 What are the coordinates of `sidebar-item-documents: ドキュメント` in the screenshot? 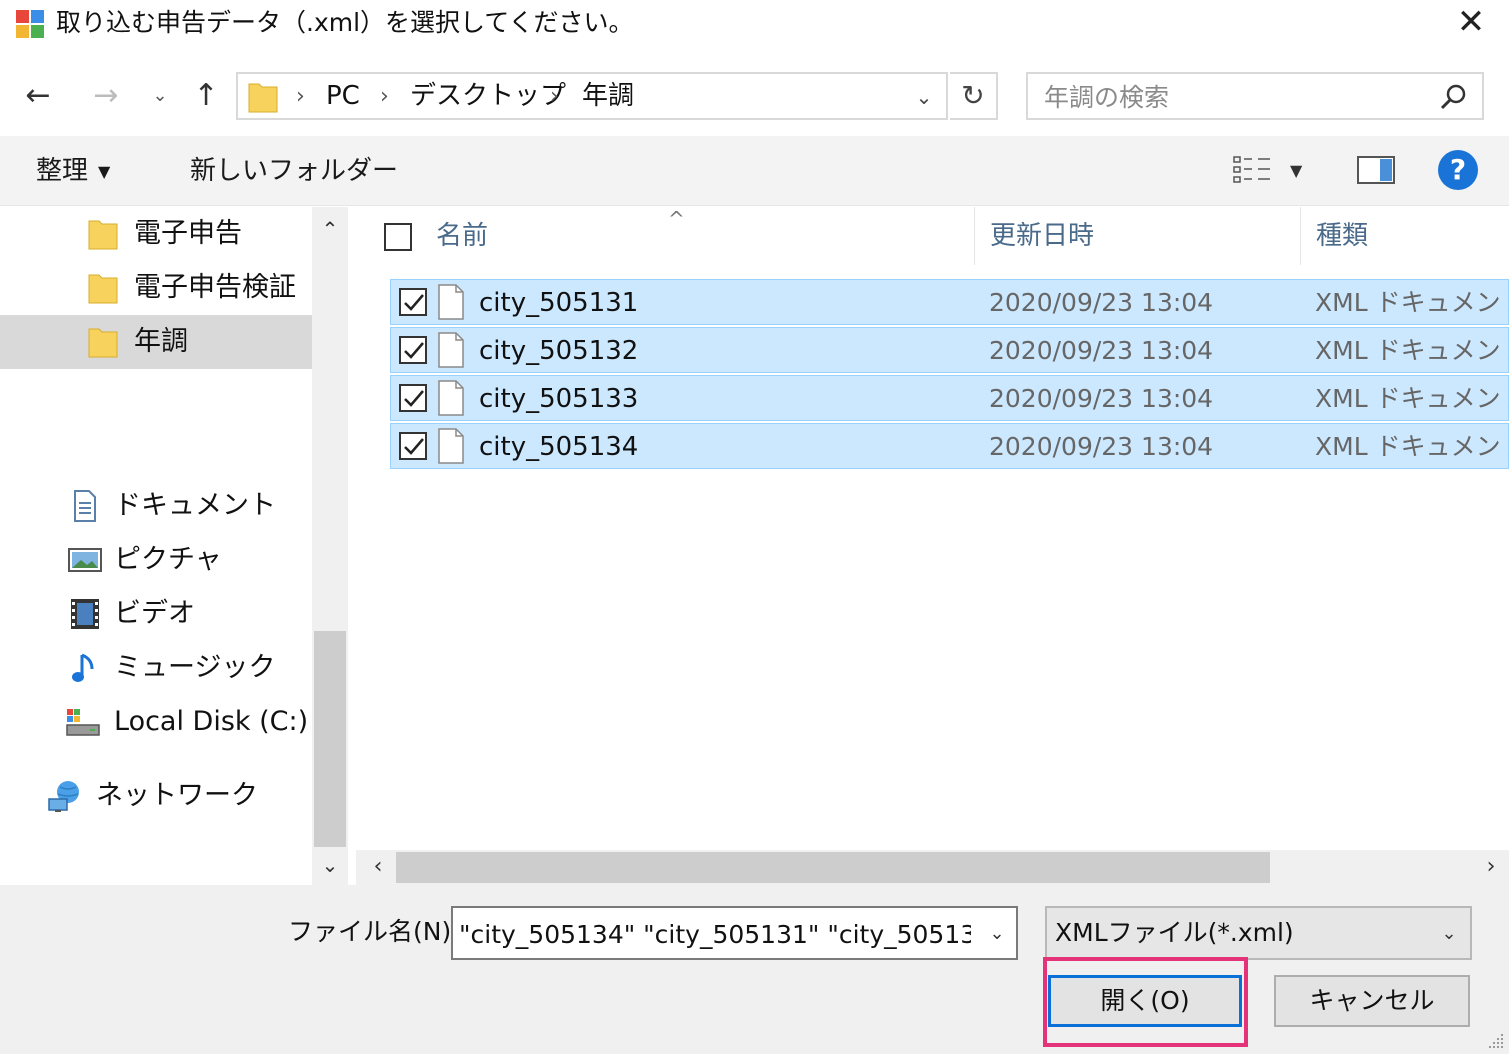 It's located at (156, 506).